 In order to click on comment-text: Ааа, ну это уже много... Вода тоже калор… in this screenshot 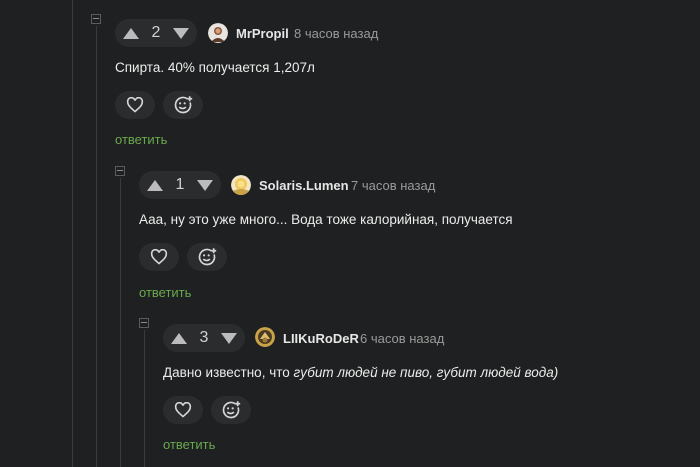, I will do `click(326, 219)`.